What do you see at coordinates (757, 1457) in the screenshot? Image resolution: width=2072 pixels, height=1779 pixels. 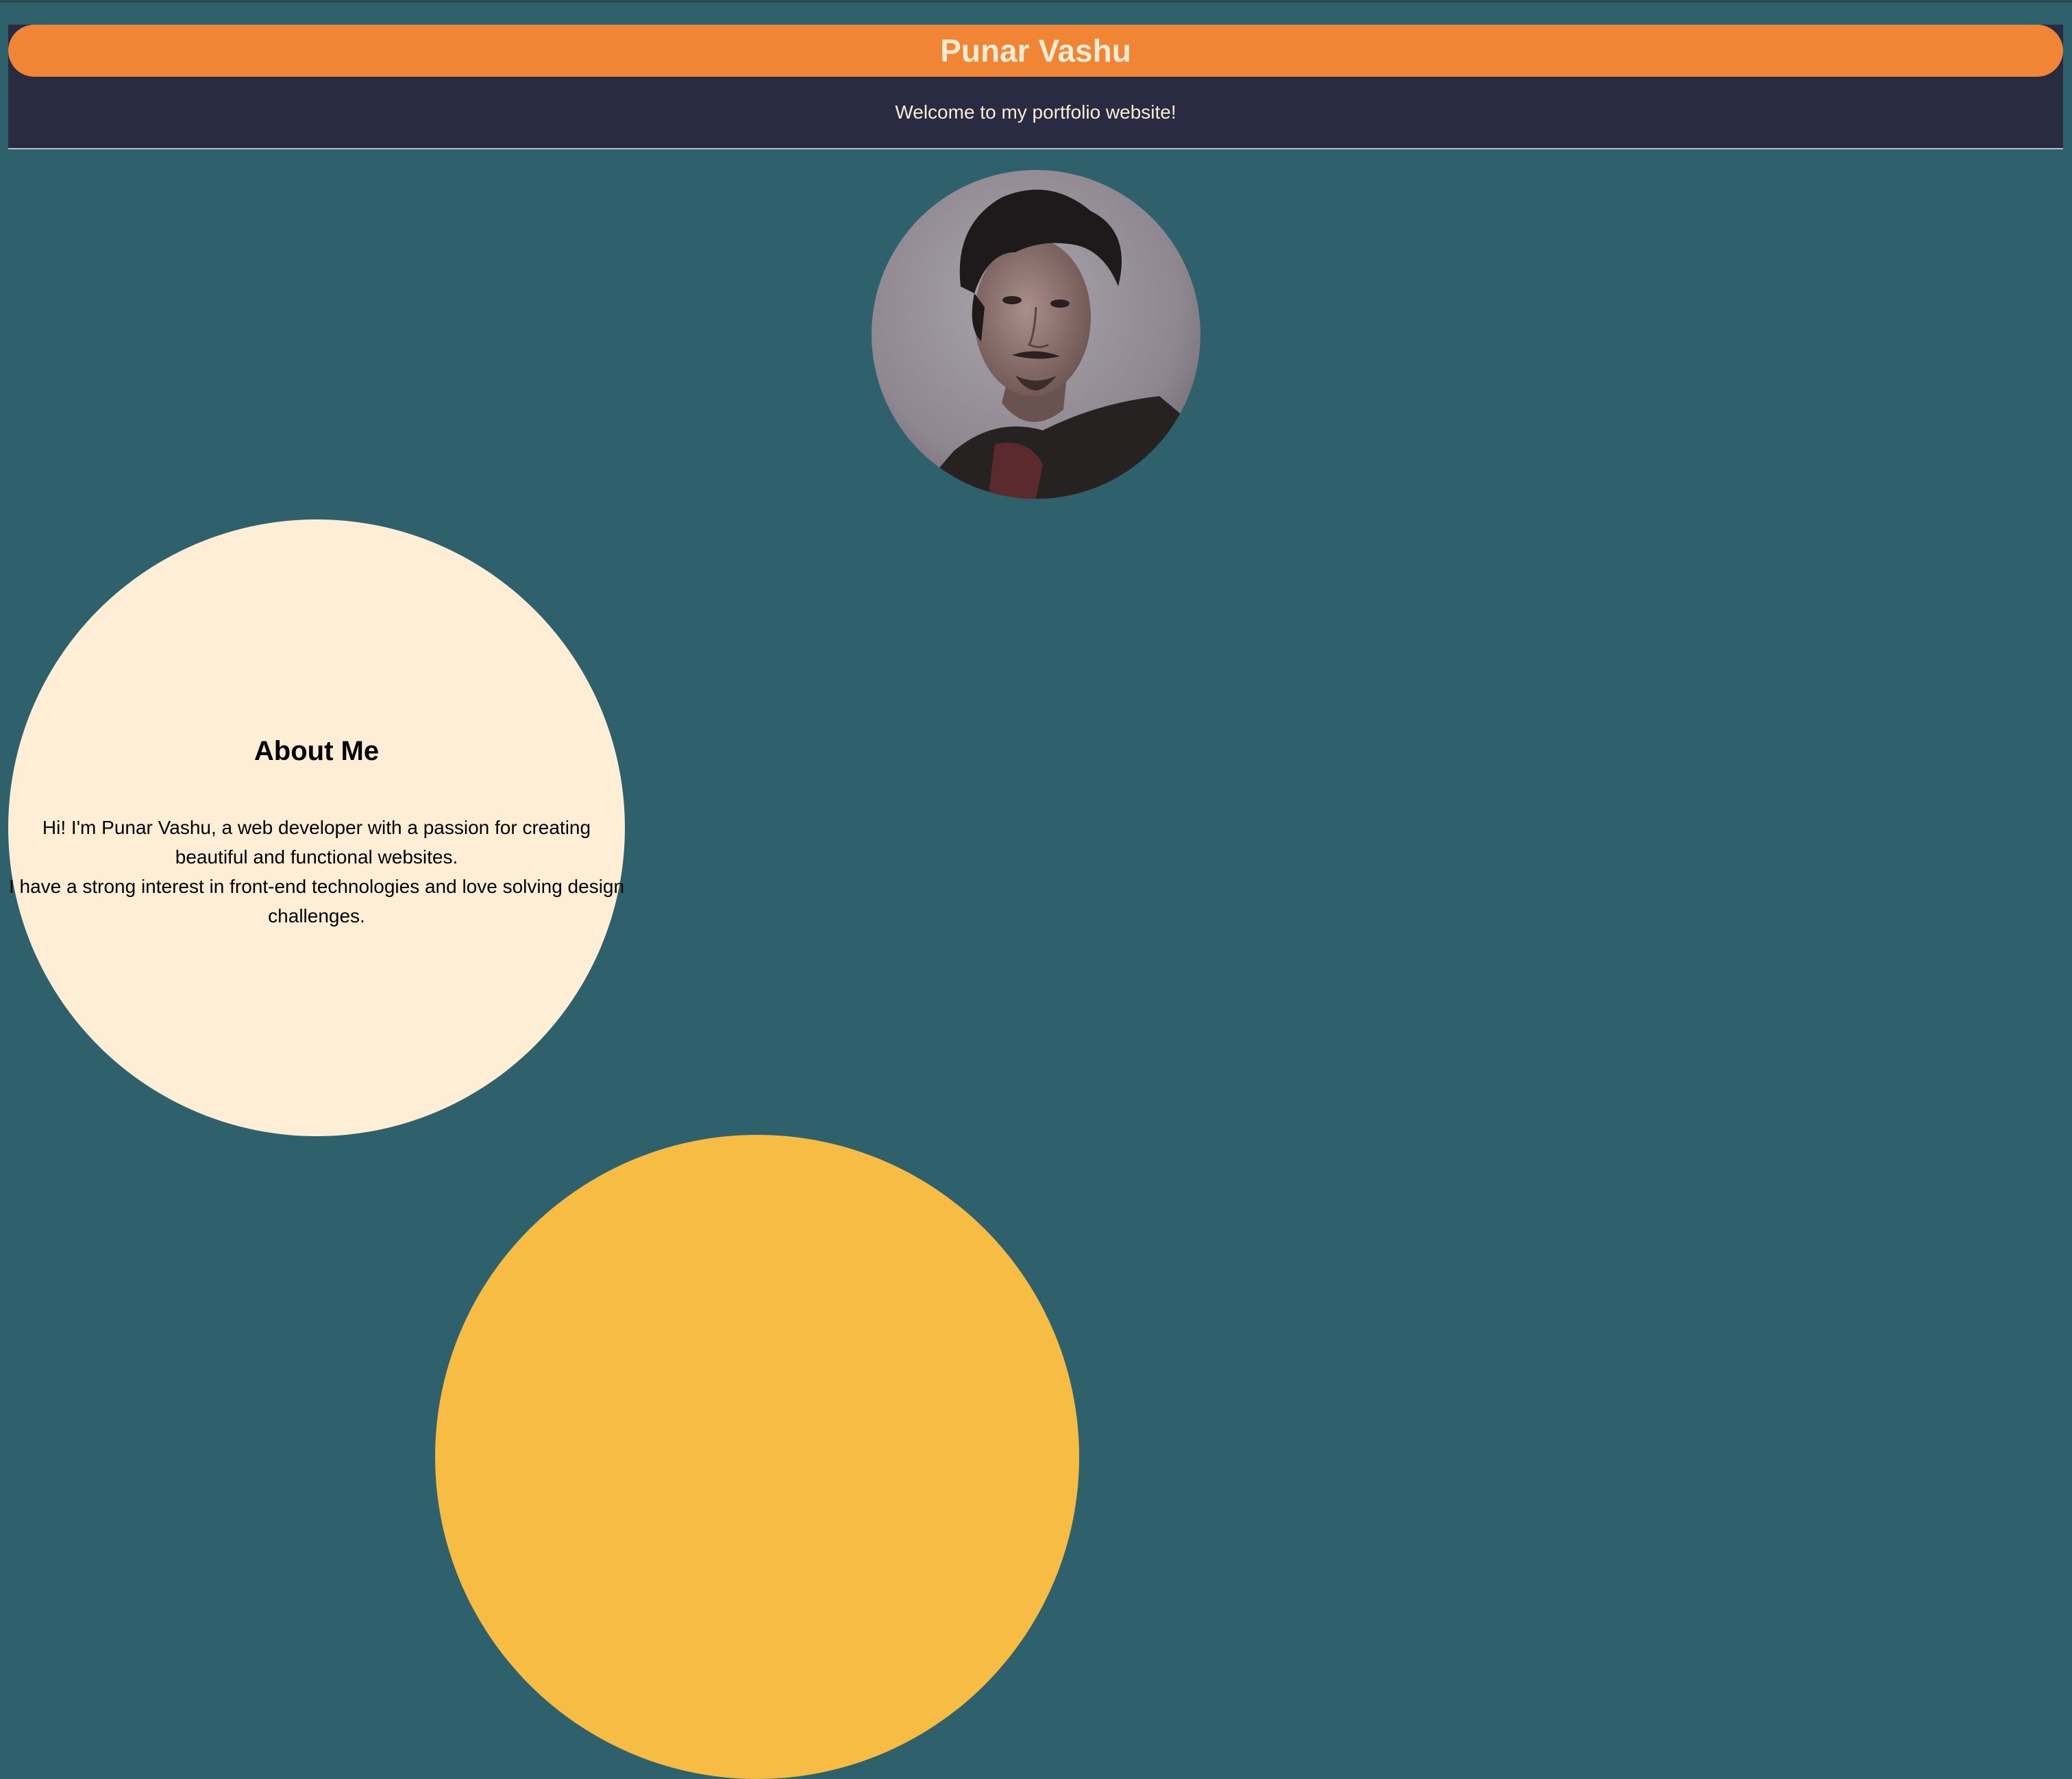 I see `decorative-circle` at bounding box center [757, 1457].